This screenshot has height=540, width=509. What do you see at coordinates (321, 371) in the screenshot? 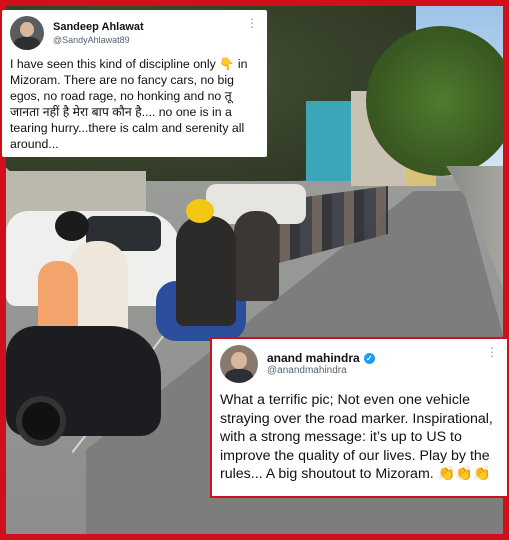
I see `author-handle: @anandmahindra` at bounding box center [321, 371].